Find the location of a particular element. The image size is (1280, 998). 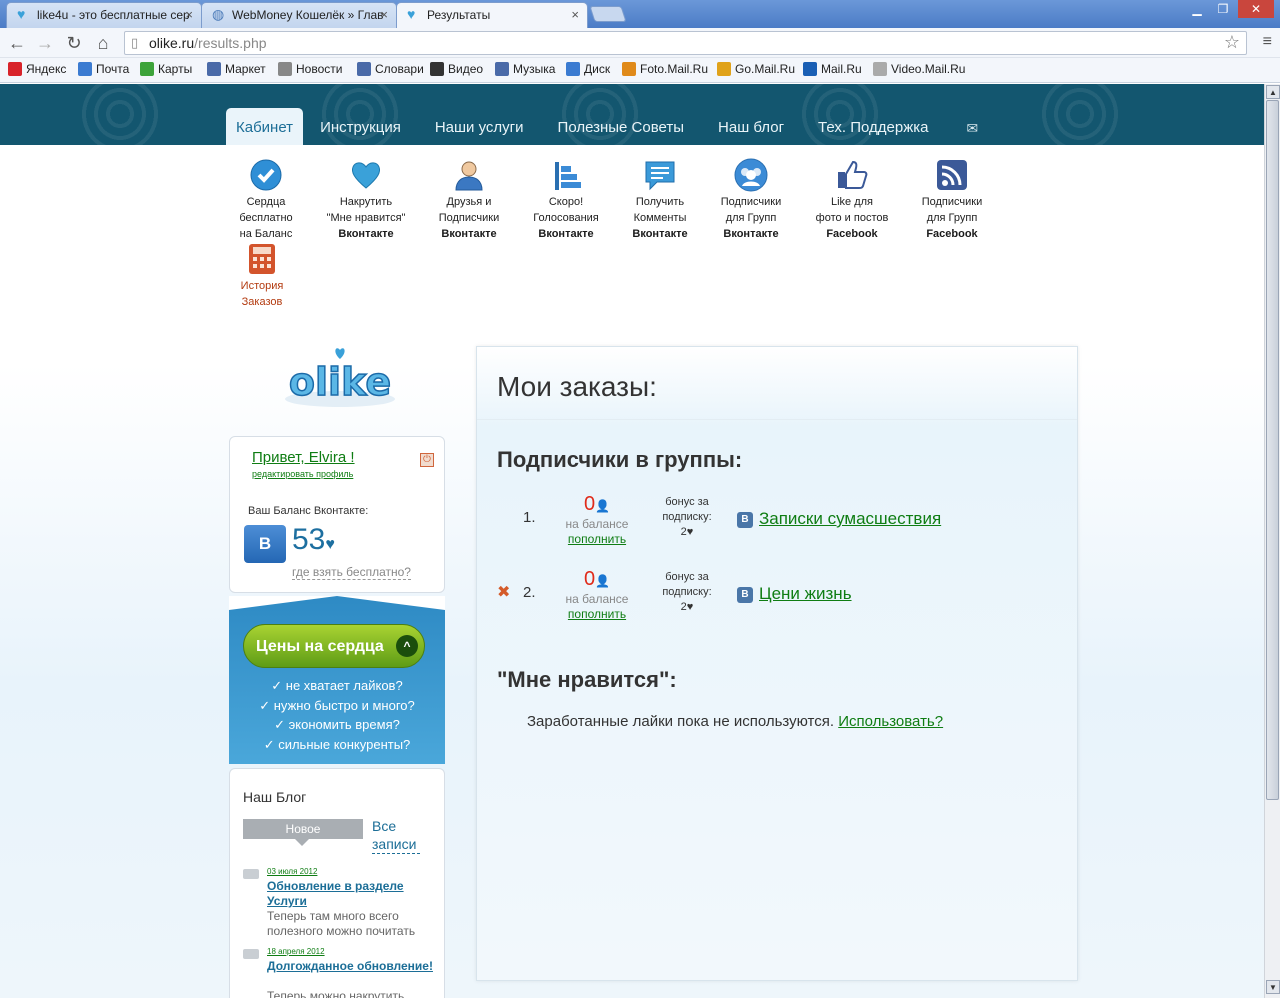

bookmark-item: Видео is located at coordinates (456, 69).